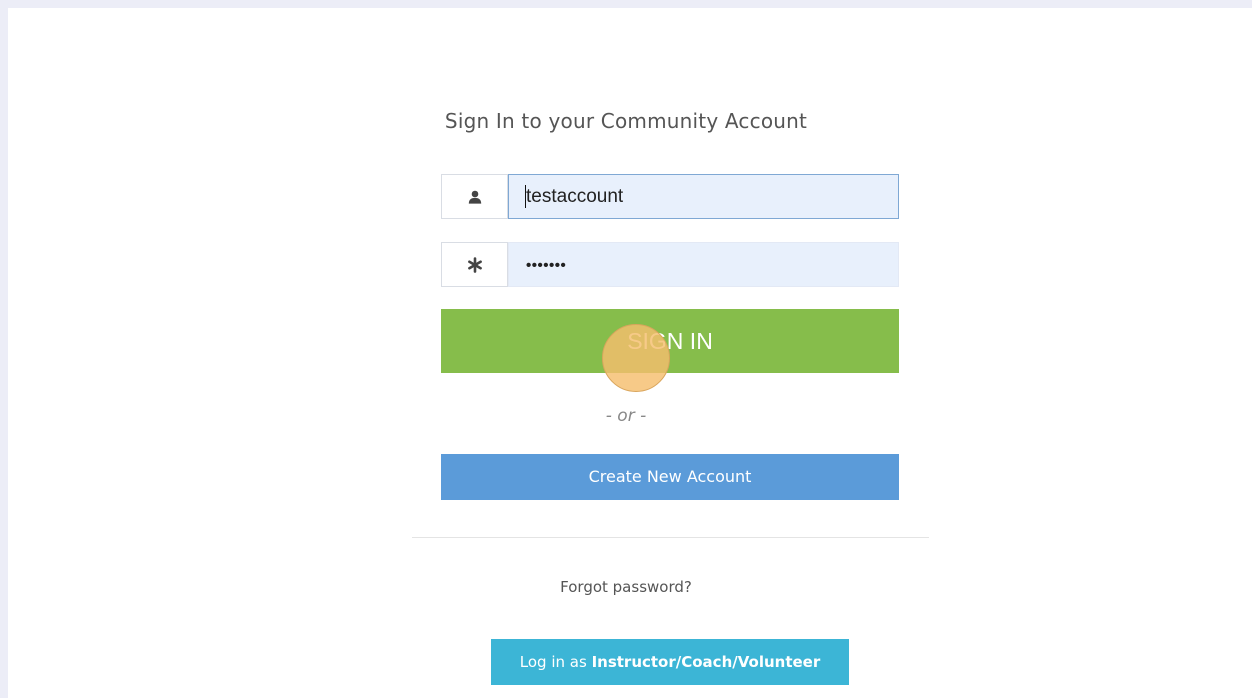  What do you see at coordinates (670, 477) in the screenshot?
I see `create-account-button: Create New Account` at bounding box center [670, 477].